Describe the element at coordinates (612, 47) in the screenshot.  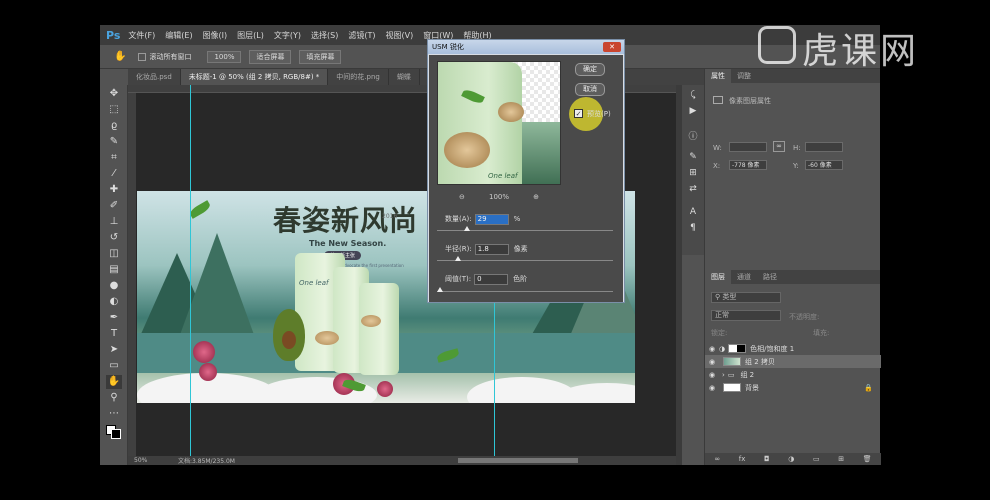
I see `close-icon: ✕` at that location.